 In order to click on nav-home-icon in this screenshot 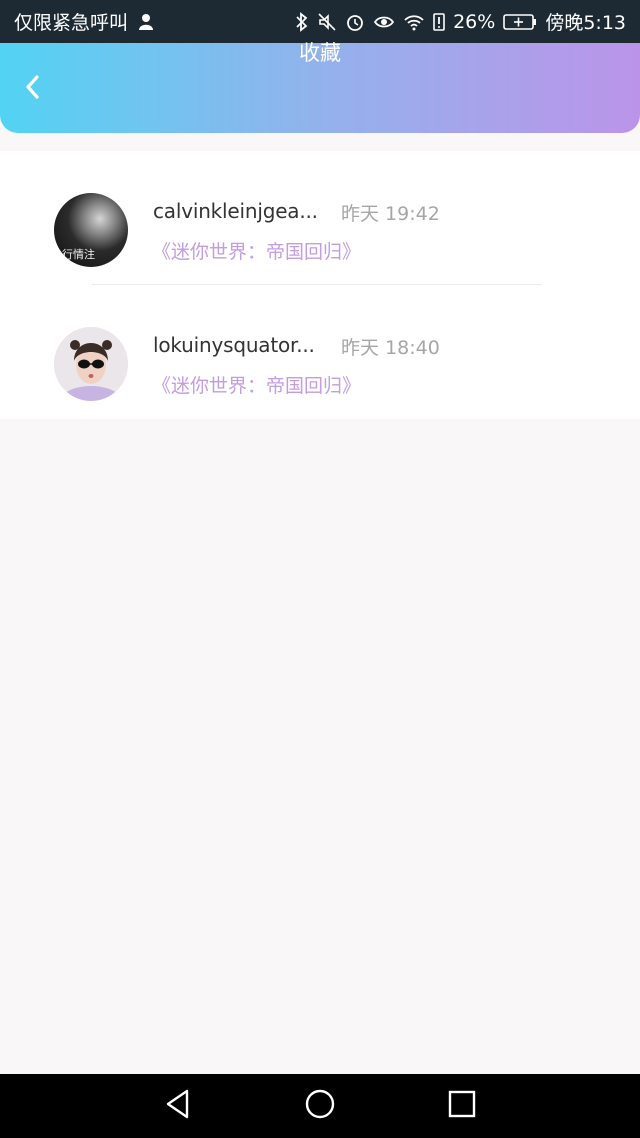, I will do `click(320, 1106)`.